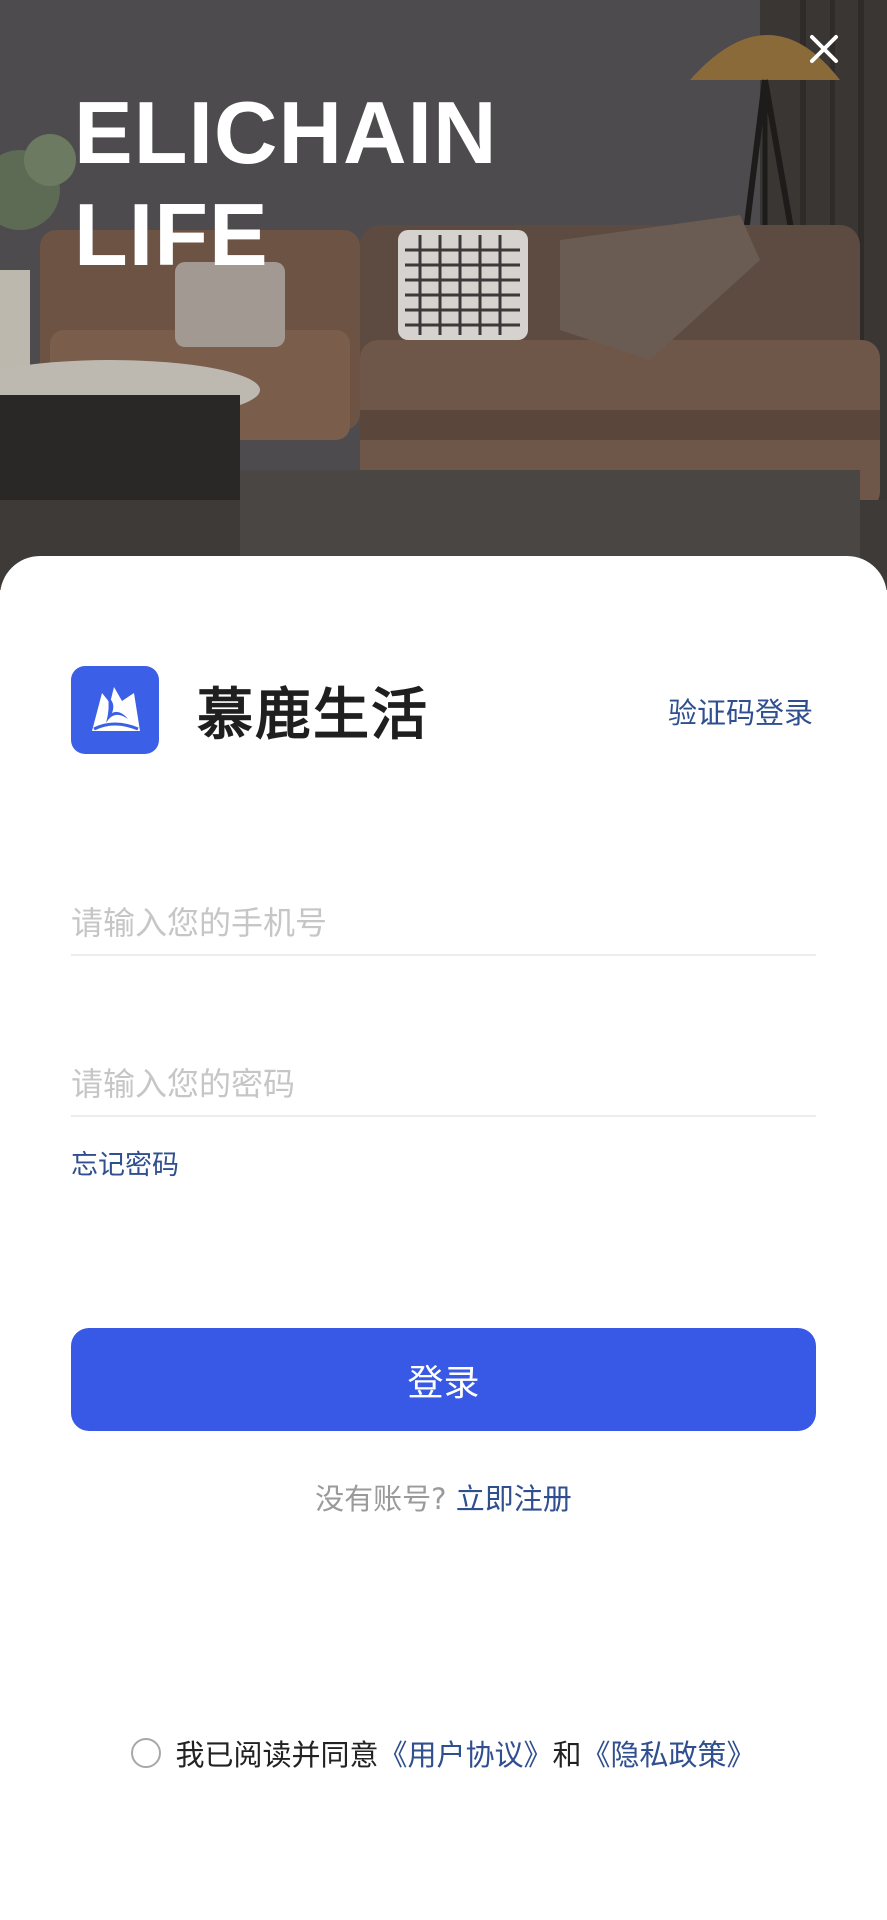 The image size is (887, 1920). What do you see at coordinates (669, 1753) in the screenshot?
I see `privacy-policy-link: 《隐私政策》` at bounding box center [669, 1753].